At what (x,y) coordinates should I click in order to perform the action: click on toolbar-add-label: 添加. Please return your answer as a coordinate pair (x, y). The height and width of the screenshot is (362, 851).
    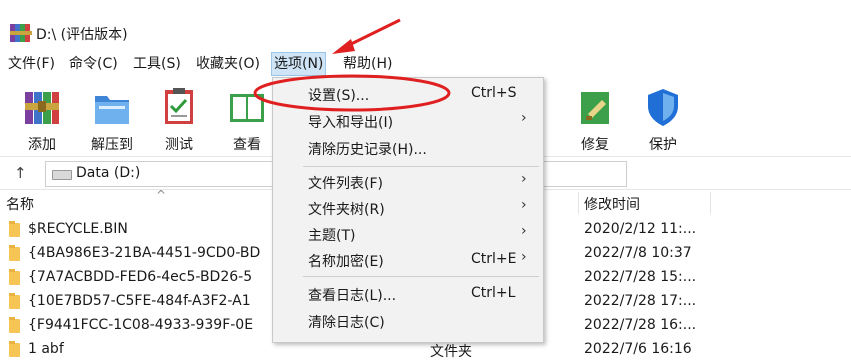
    Looking at the image, I should click on (42, 145).